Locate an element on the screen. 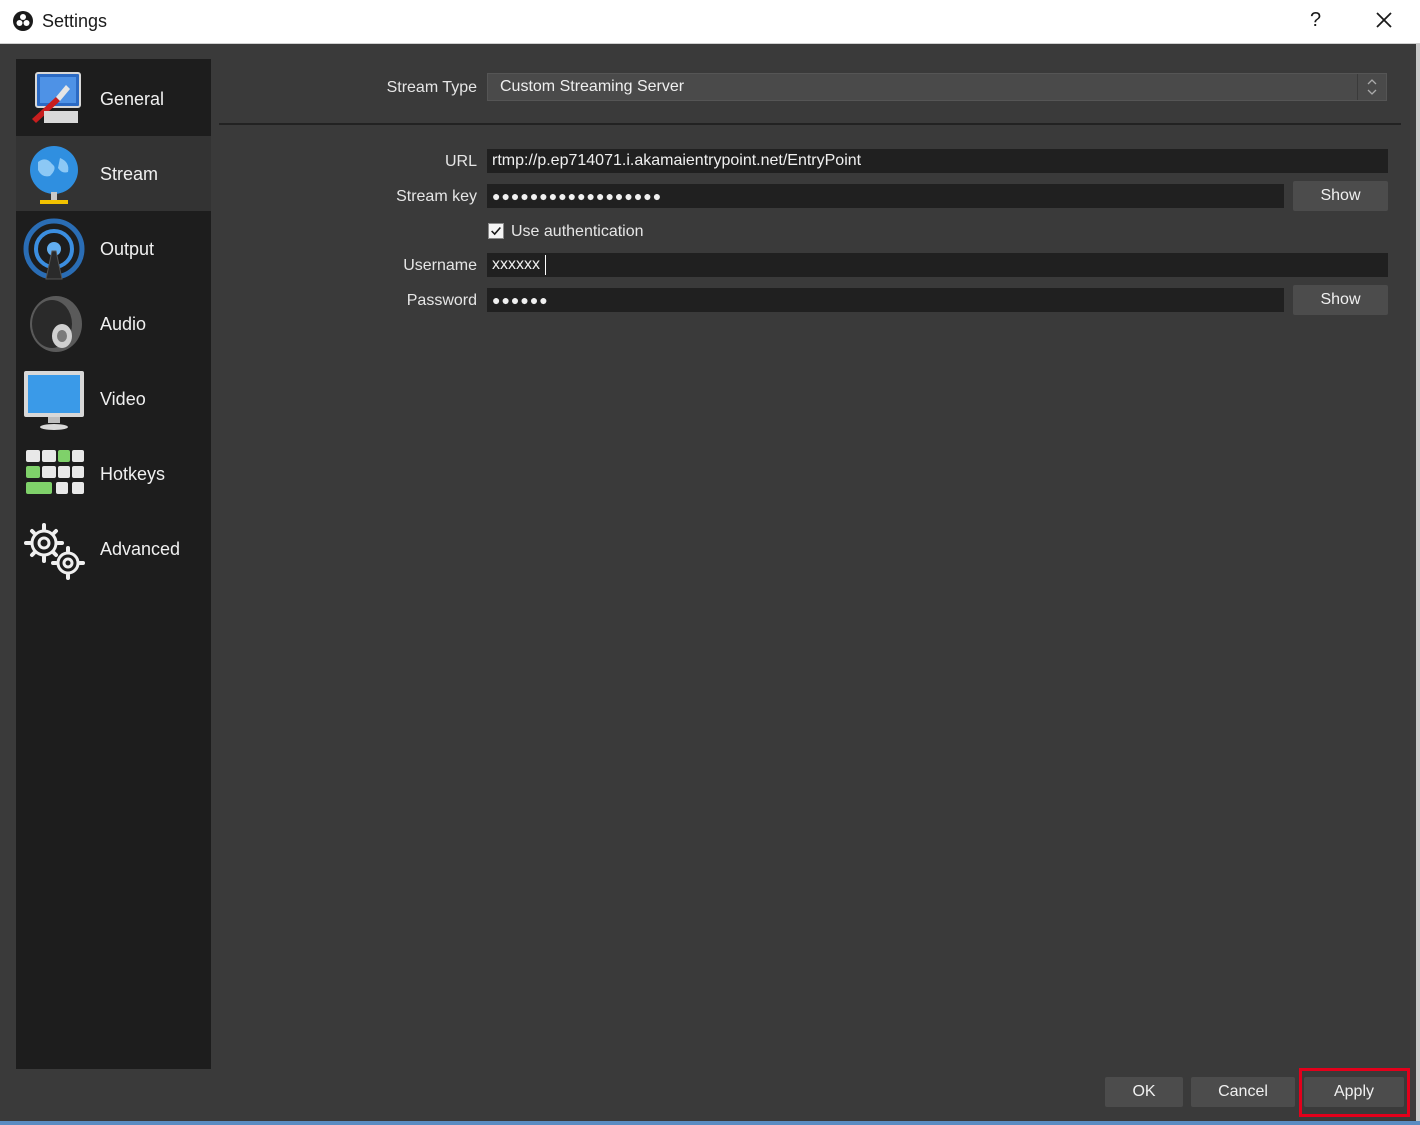  password-label: Password is located at coordinates (441, 300).